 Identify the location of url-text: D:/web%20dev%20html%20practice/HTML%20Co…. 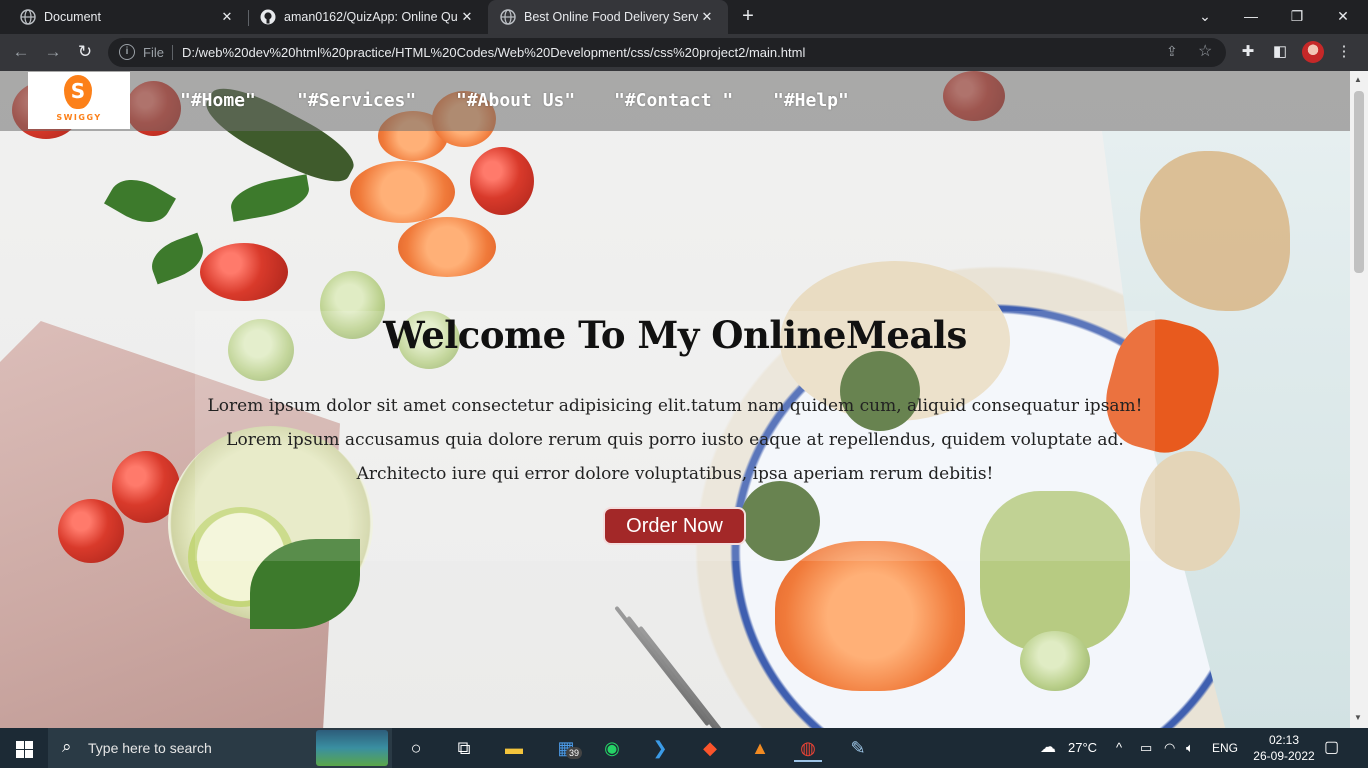
(493, 52).